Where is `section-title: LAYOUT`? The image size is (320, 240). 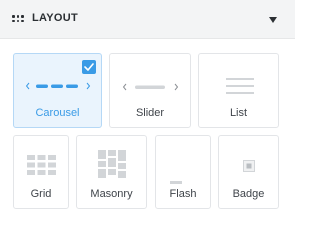
section-title: LAYOUT is located at coordinates (55, 18).